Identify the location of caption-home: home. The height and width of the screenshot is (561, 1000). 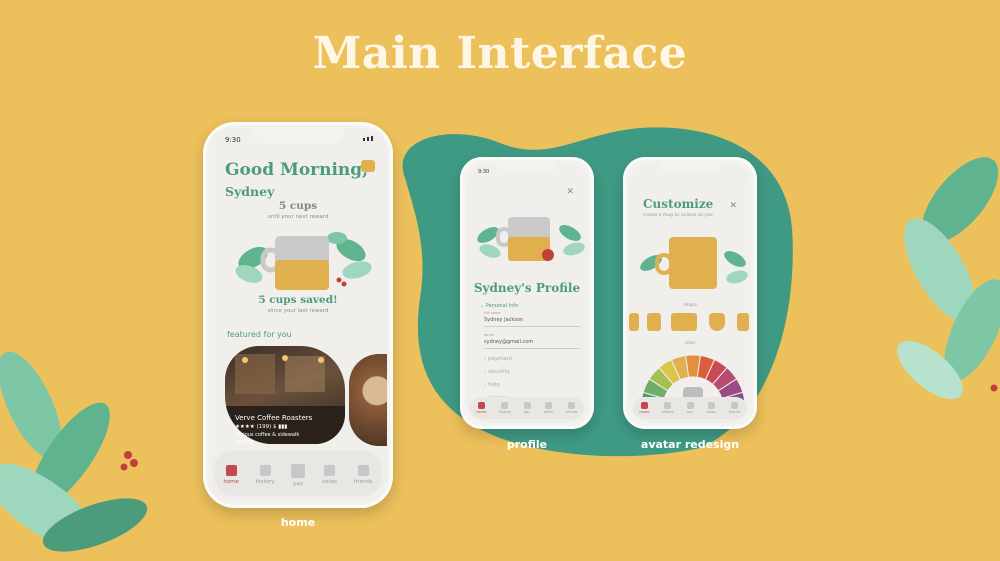
(298, 522).